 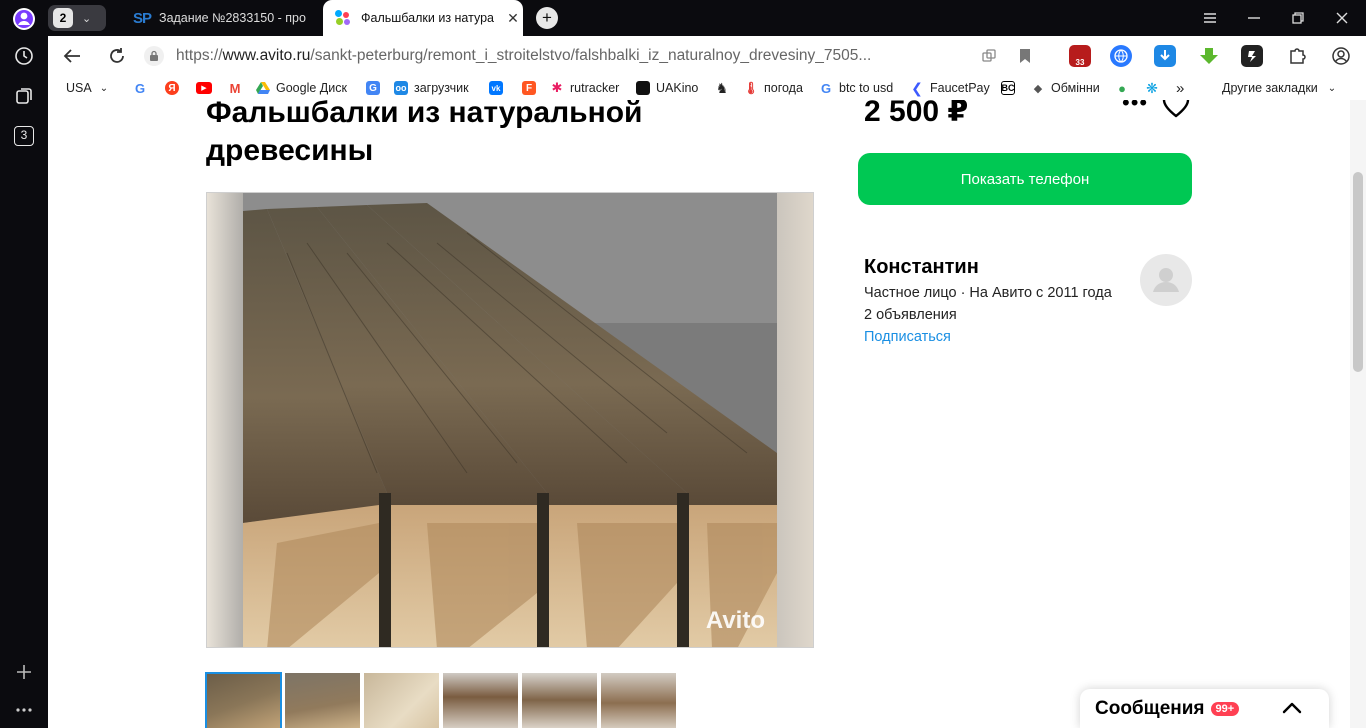 I want to click on other-bookmarks-label: Другие закладки, so click(x=1270, y=88).